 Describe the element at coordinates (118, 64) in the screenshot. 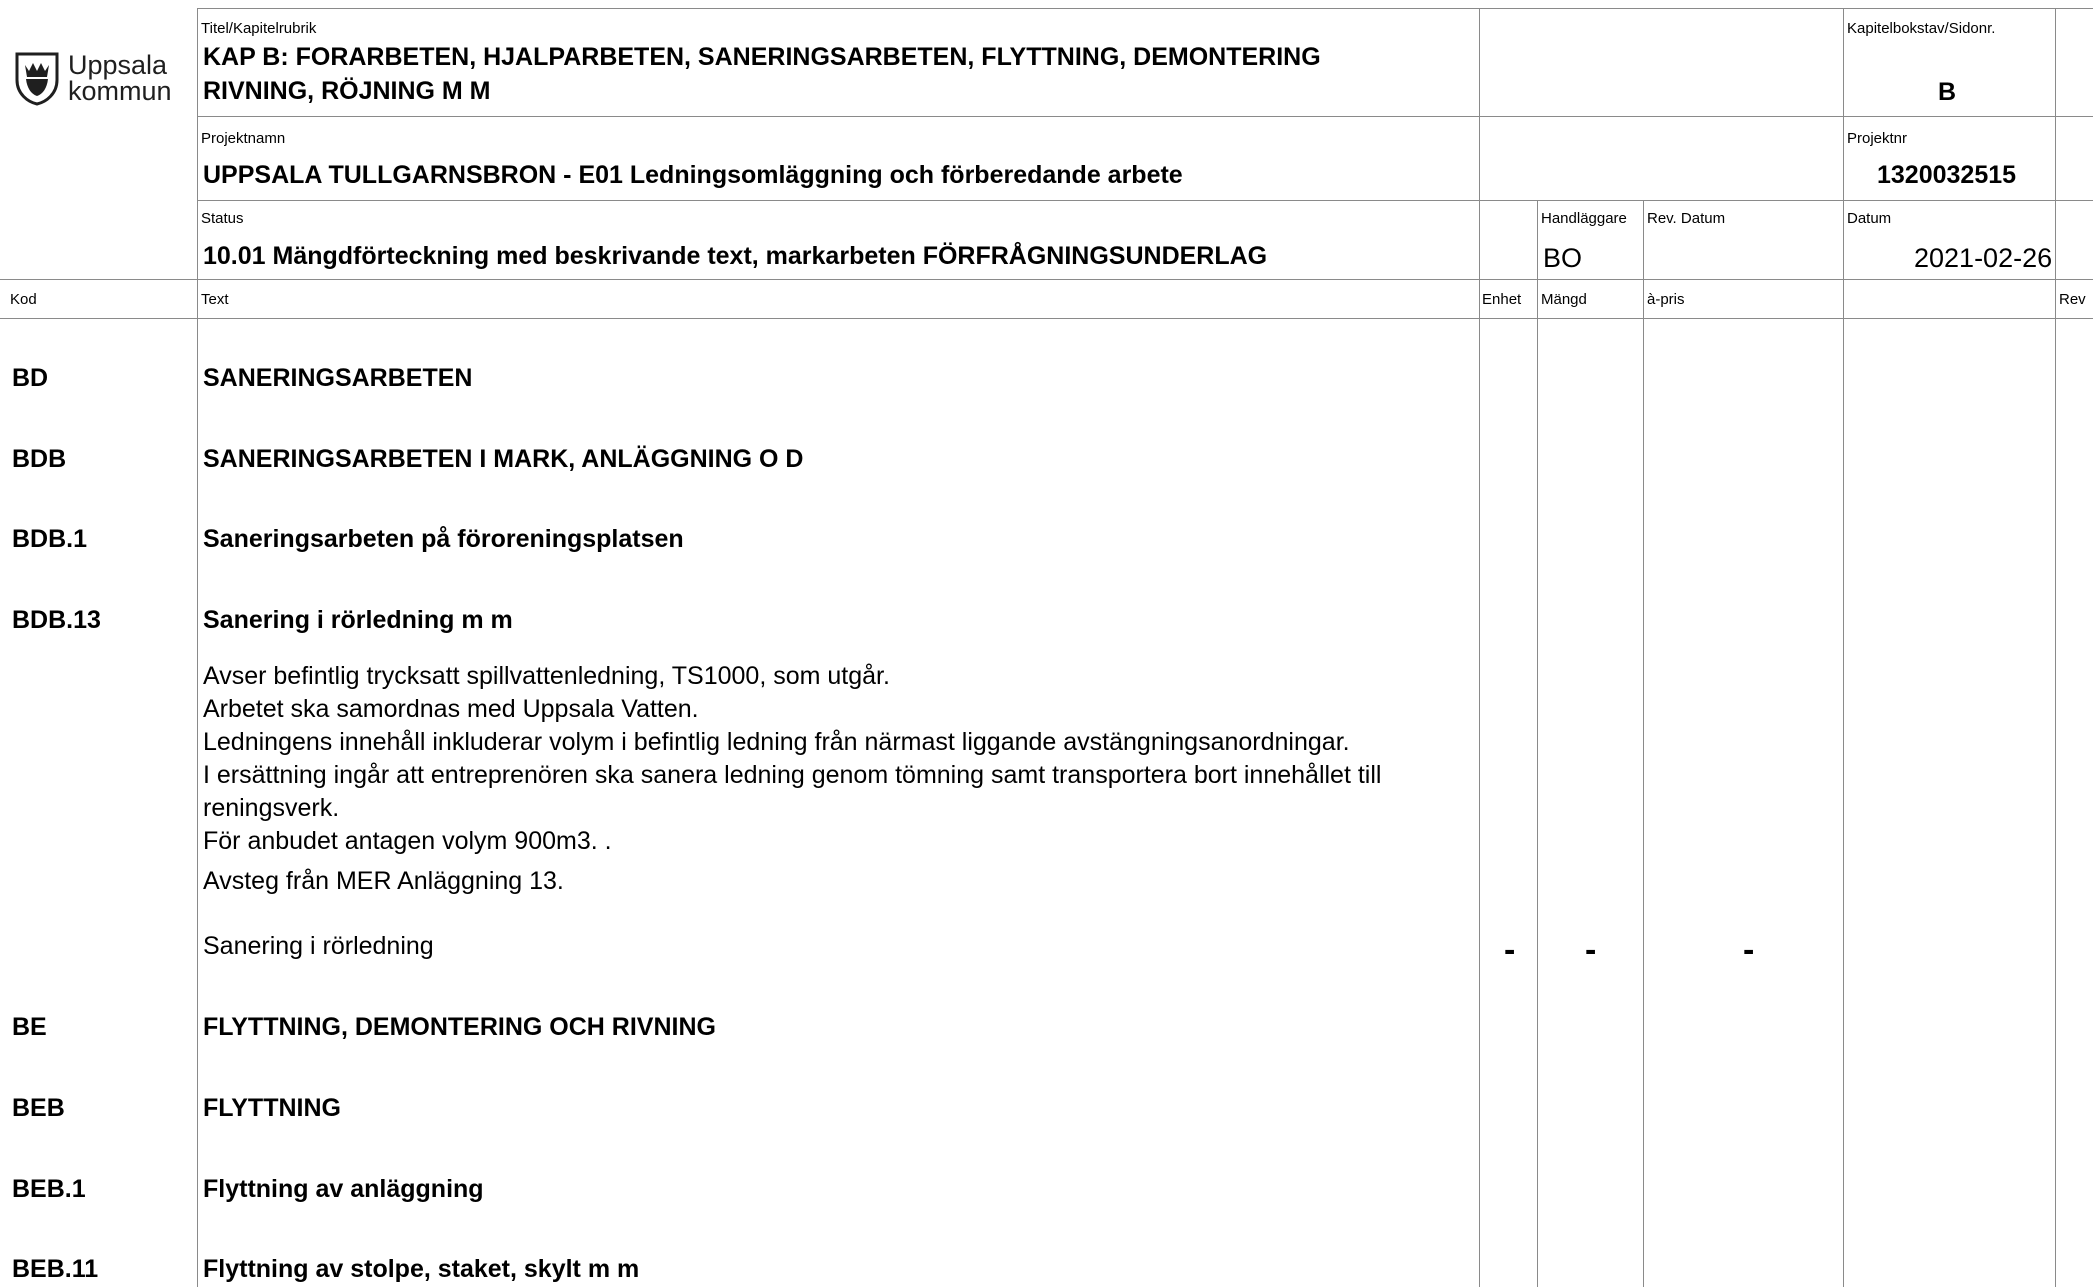

I see `logo-line-1: Uppsala` at that location.